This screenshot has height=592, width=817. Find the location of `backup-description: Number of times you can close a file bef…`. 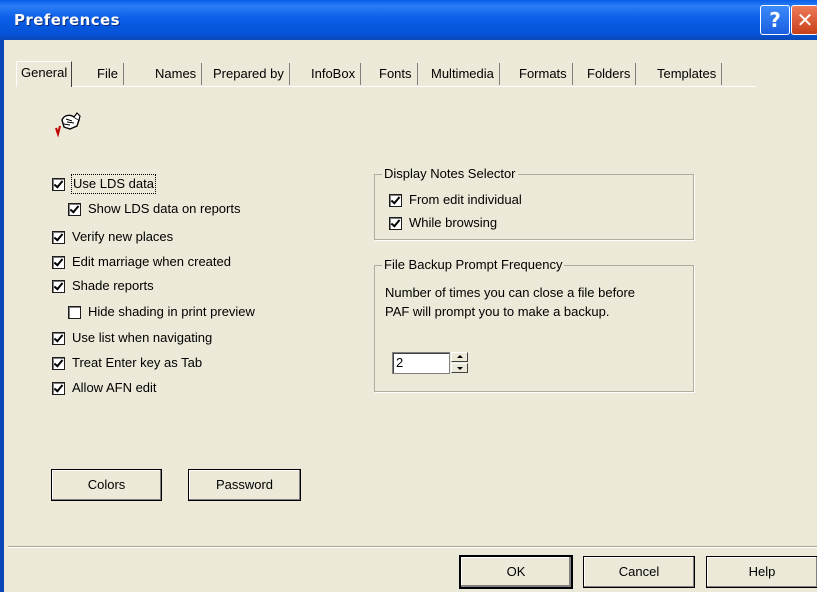

backup-description: Number of times you can close a file bef… is located at coordinates (510, 302).